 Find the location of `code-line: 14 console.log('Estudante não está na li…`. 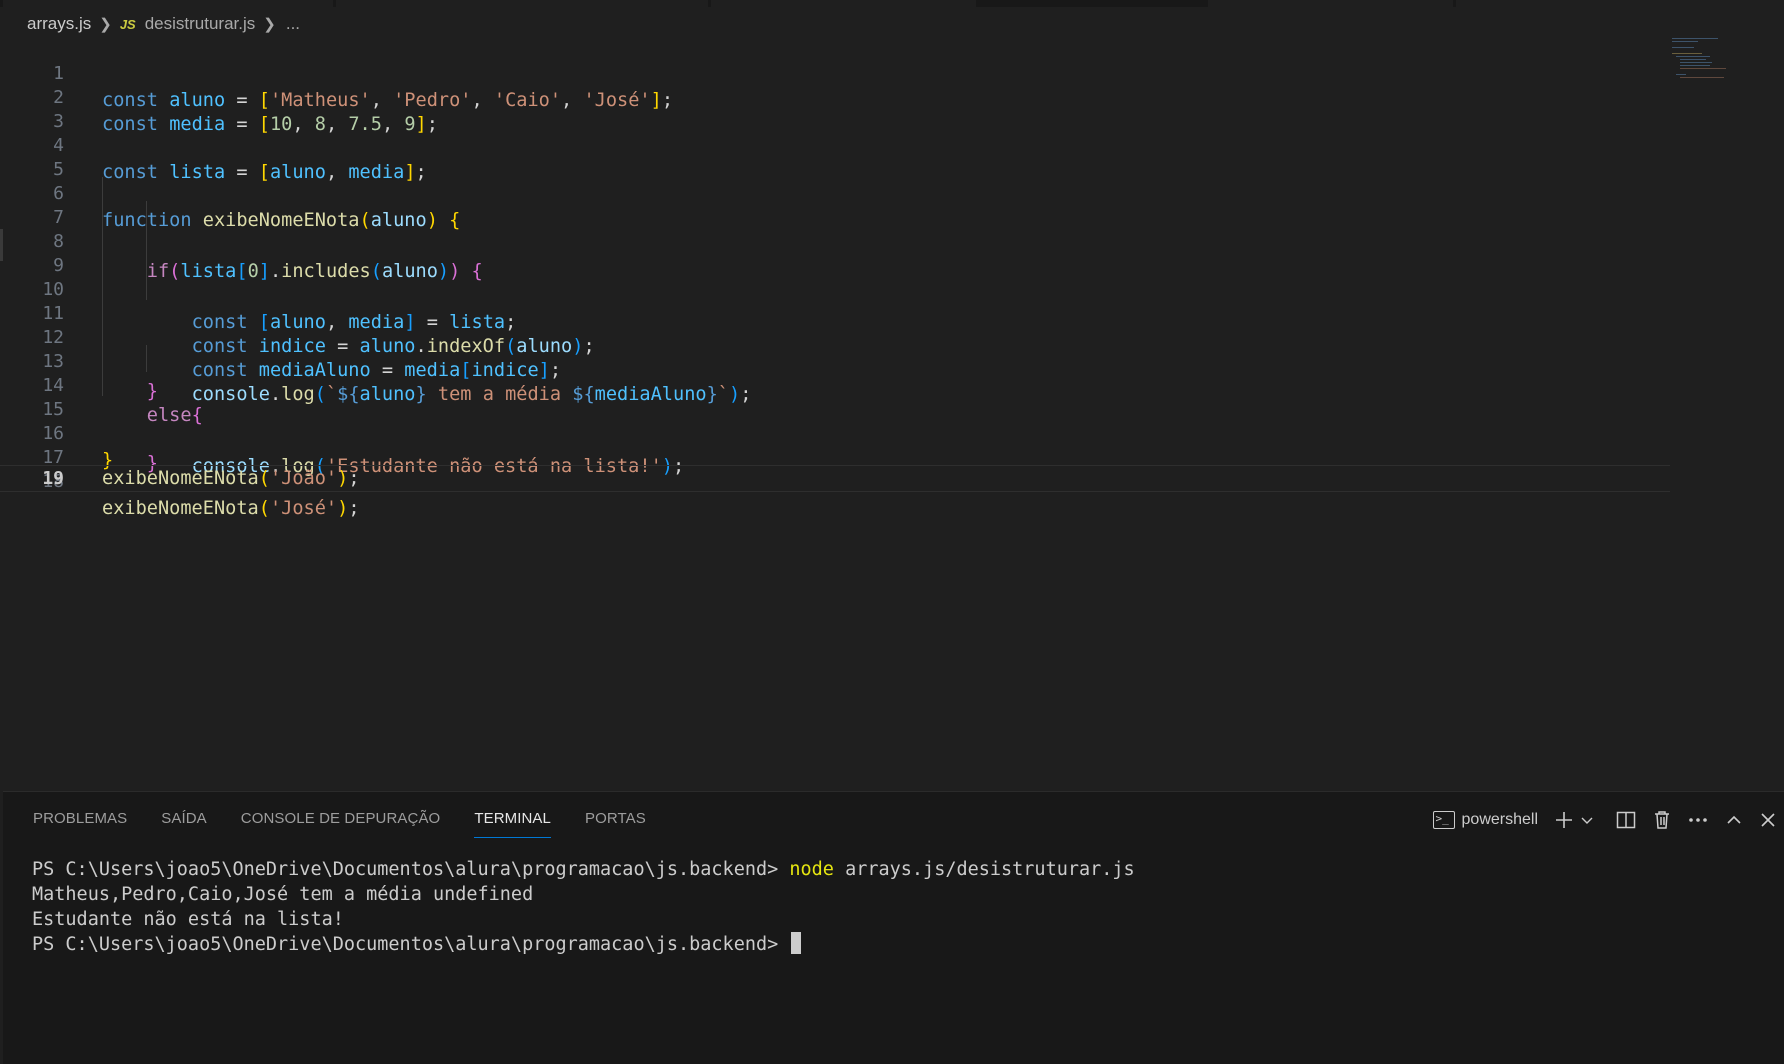

code-line: 14 console.log('Estudante não está na li… is located at coordinates (835, 411).